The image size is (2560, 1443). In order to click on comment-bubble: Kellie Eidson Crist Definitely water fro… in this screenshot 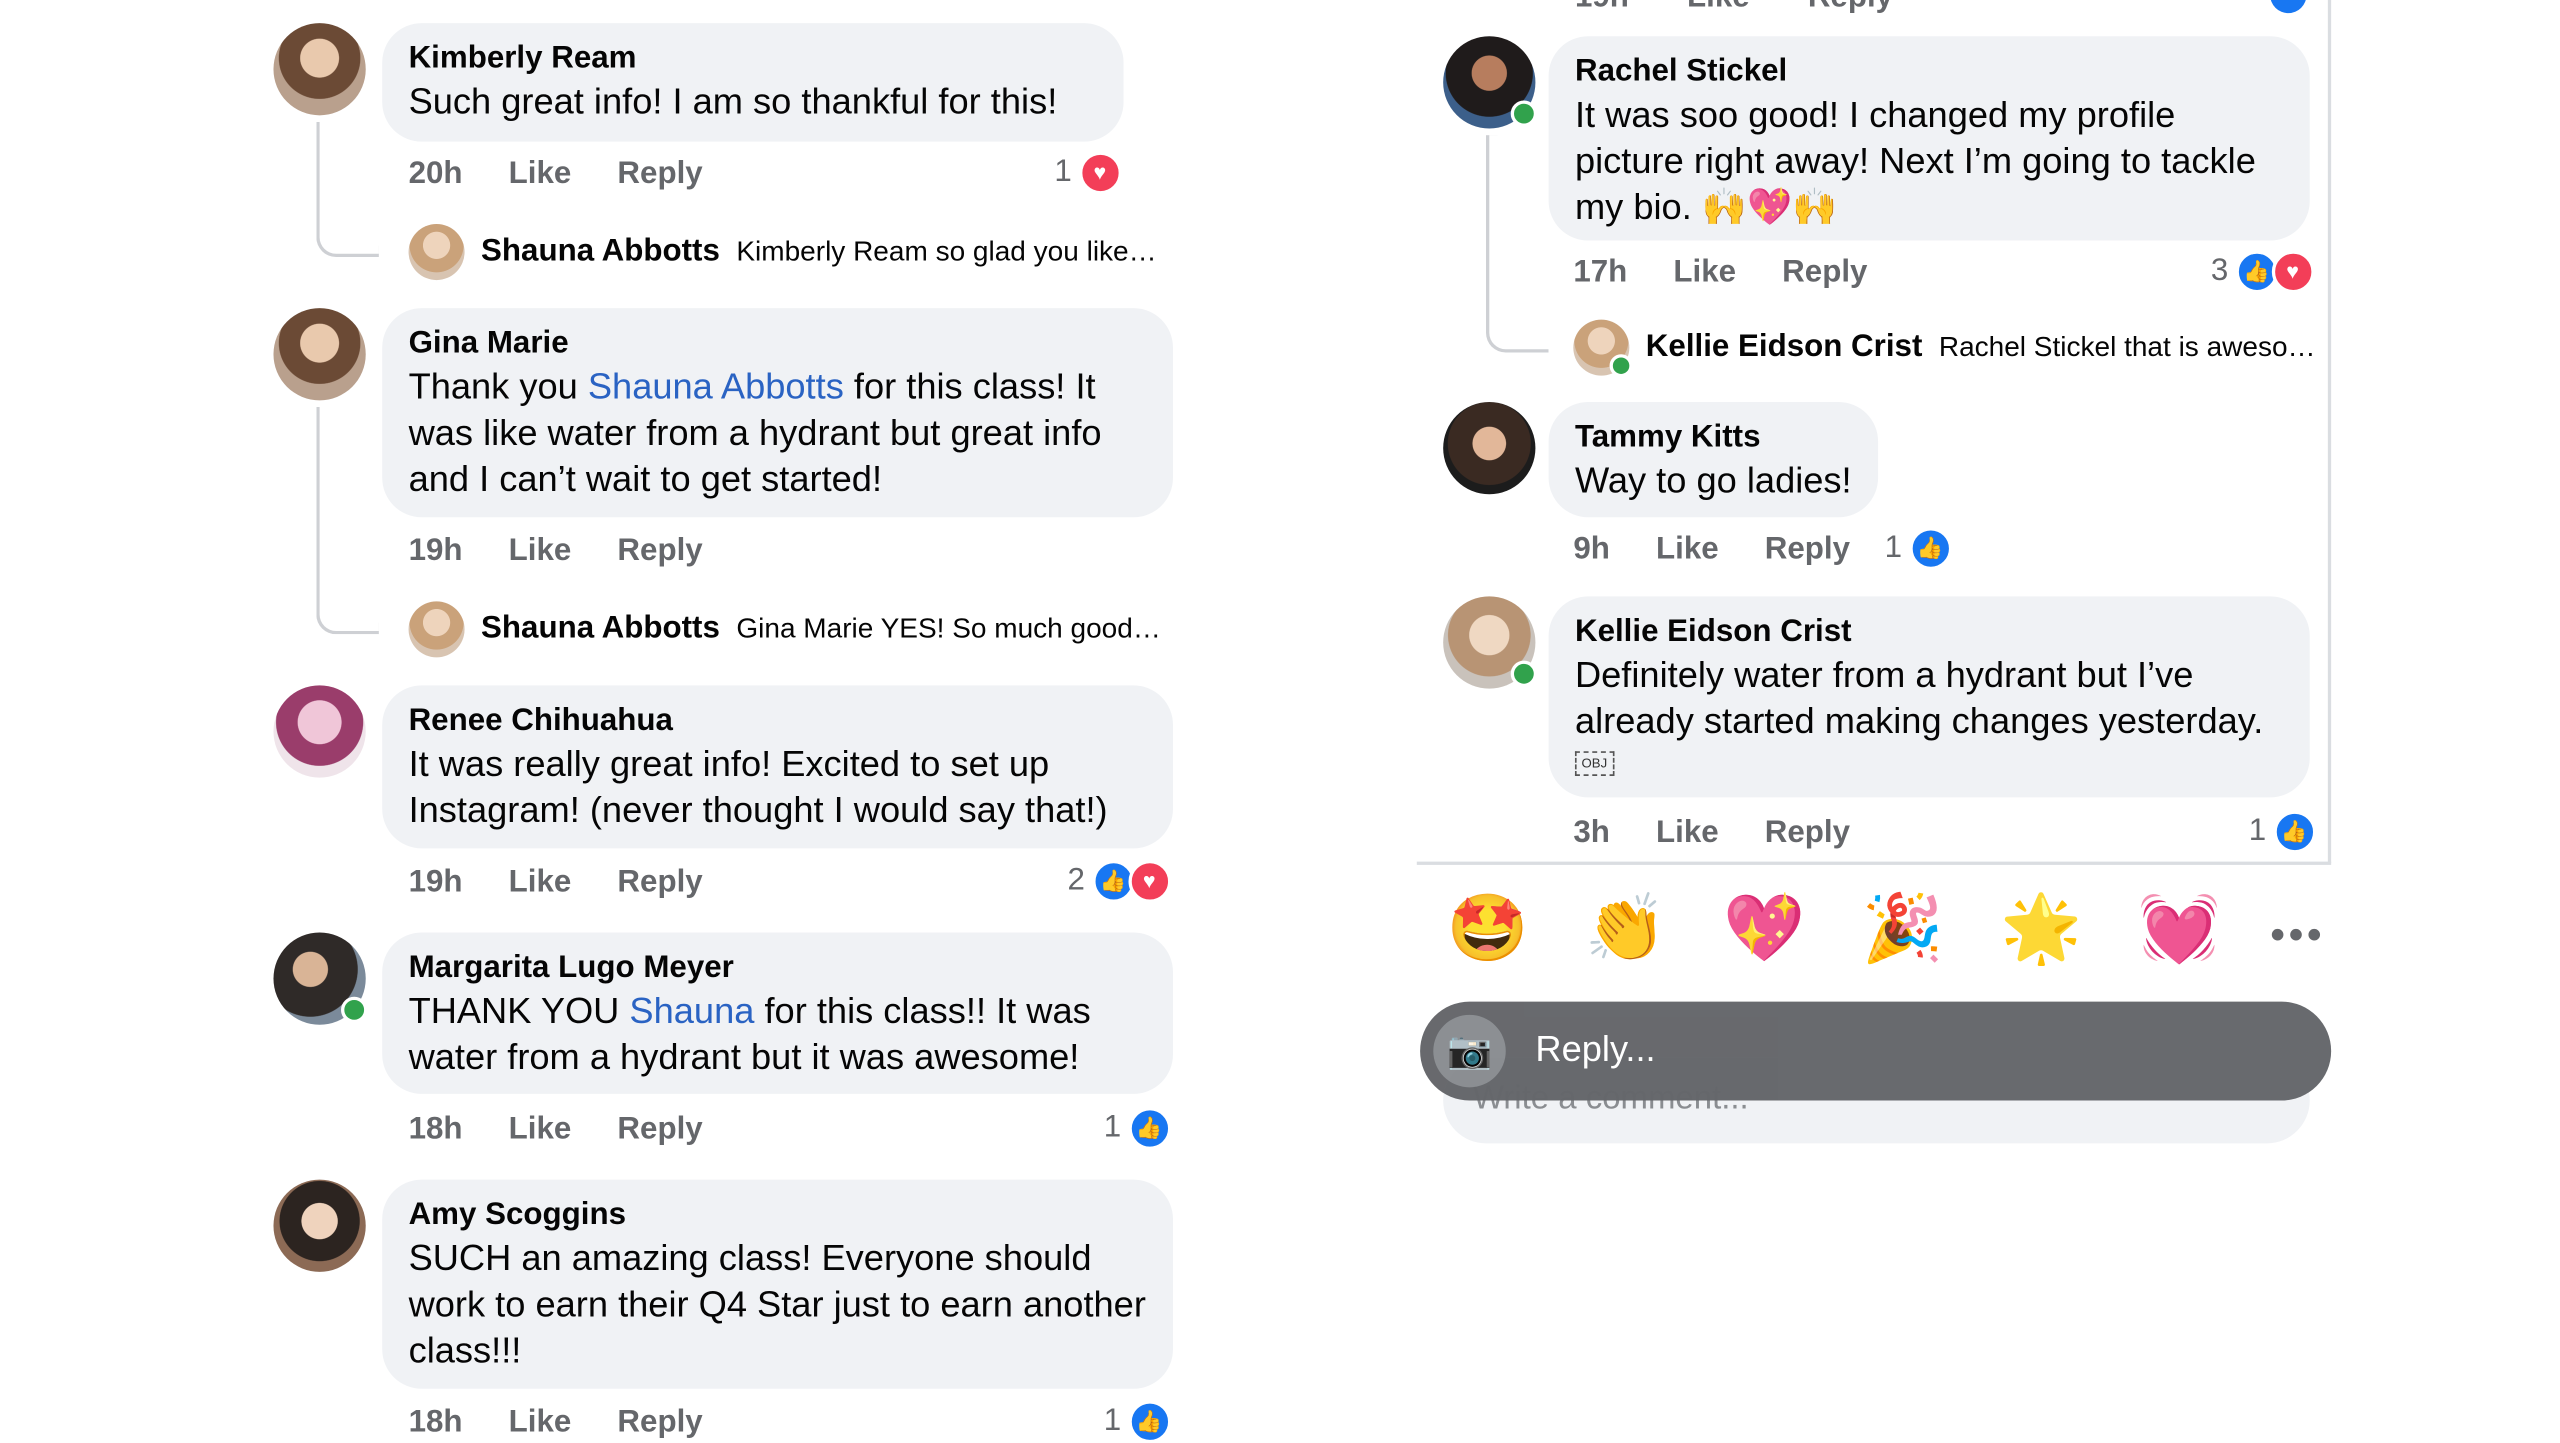, I will do `click(1929, 697)`.